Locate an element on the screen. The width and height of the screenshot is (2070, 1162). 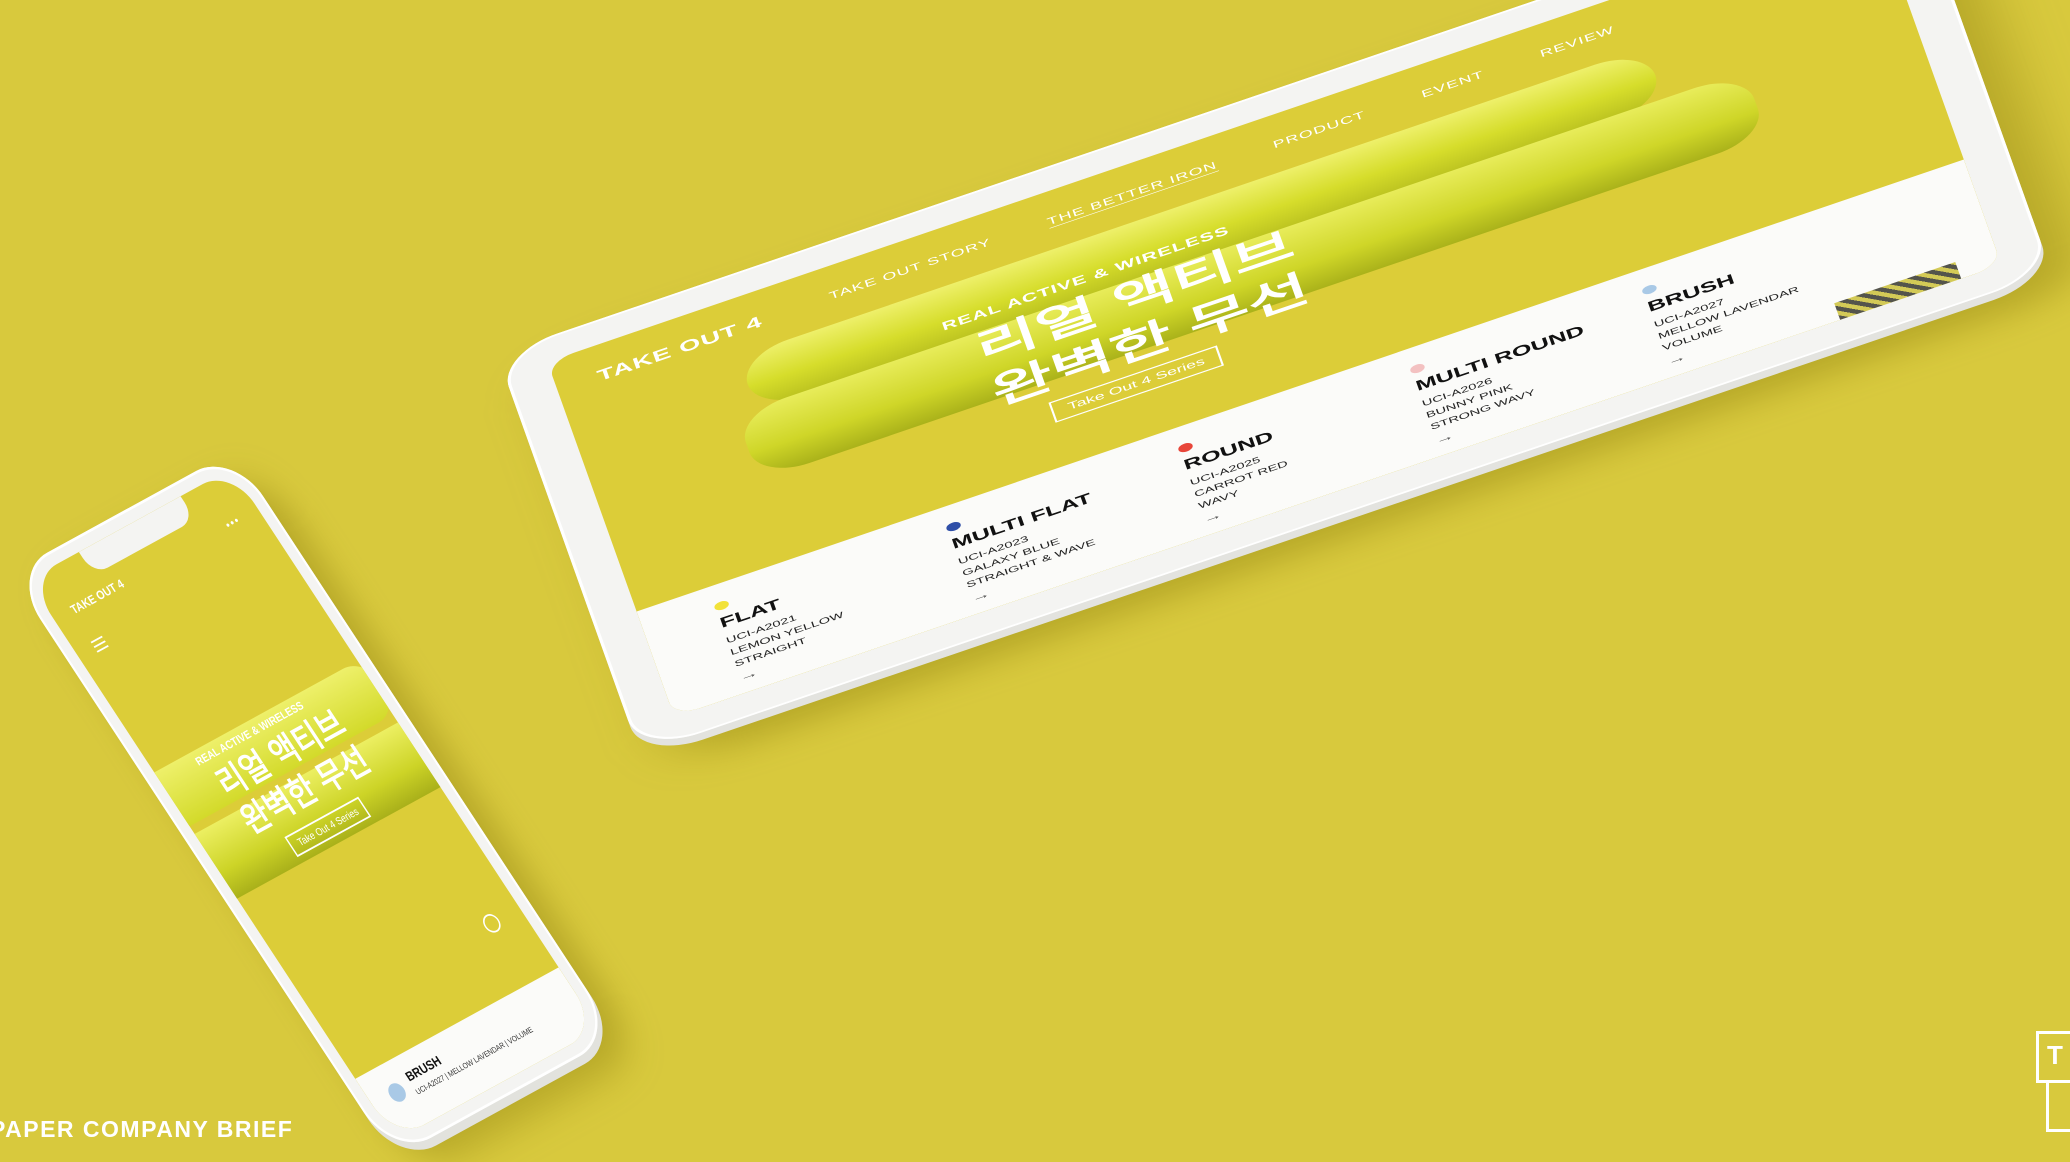
brand-badge-frame is located at coordinates (2058, 1106).